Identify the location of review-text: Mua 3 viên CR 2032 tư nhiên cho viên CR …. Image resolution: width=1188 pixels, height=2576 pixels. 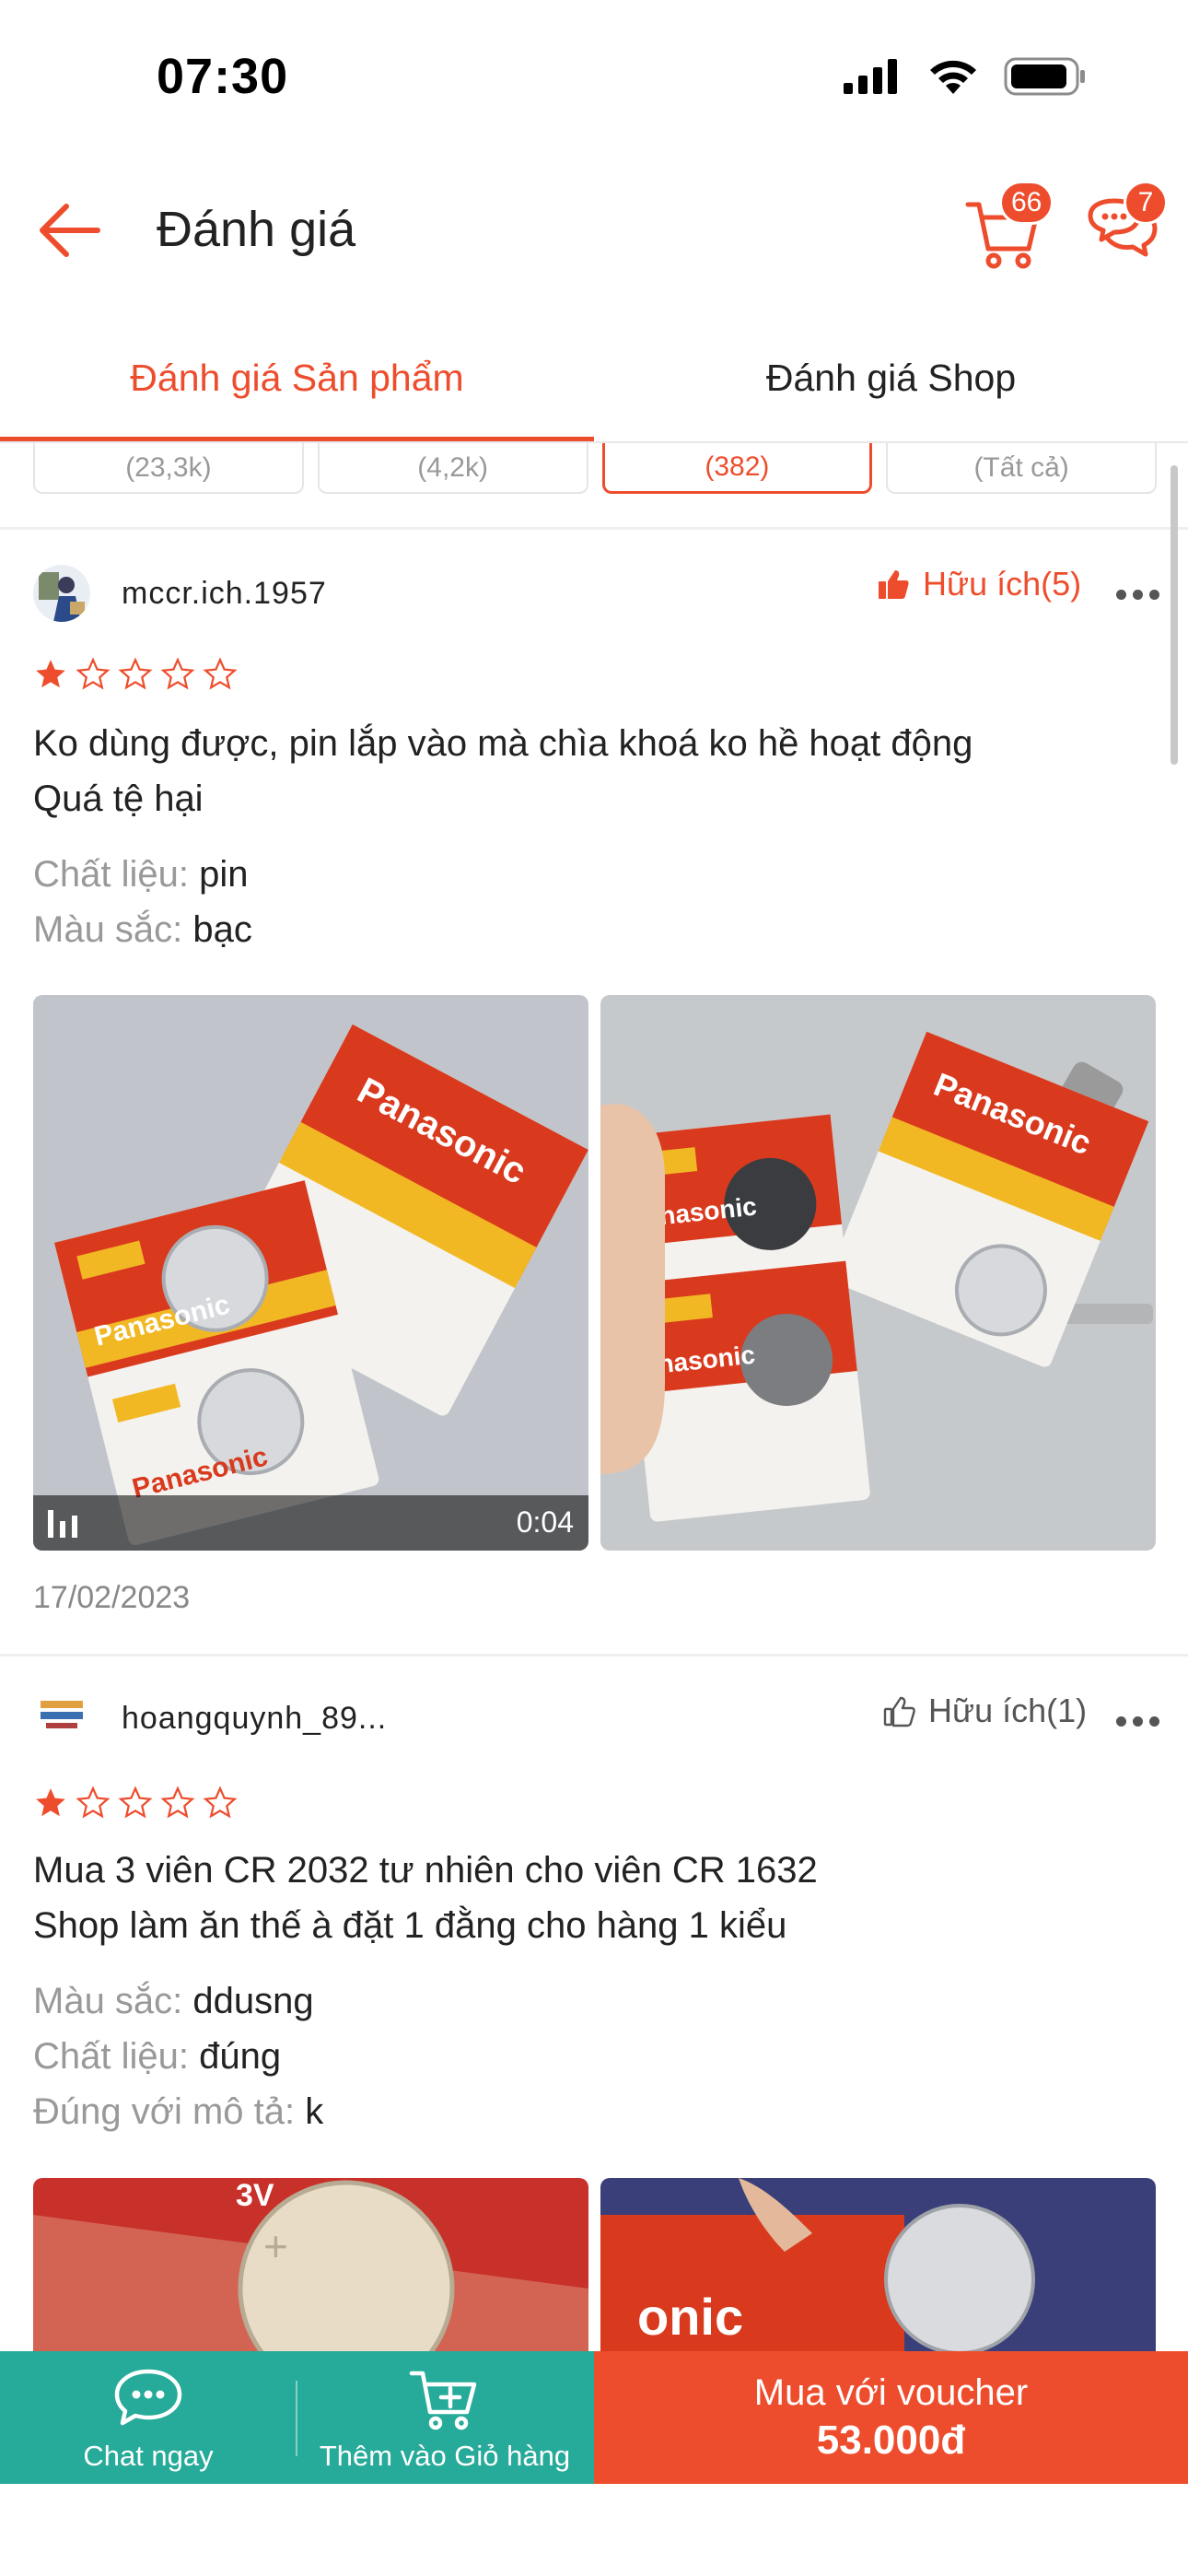
(425, 1898).